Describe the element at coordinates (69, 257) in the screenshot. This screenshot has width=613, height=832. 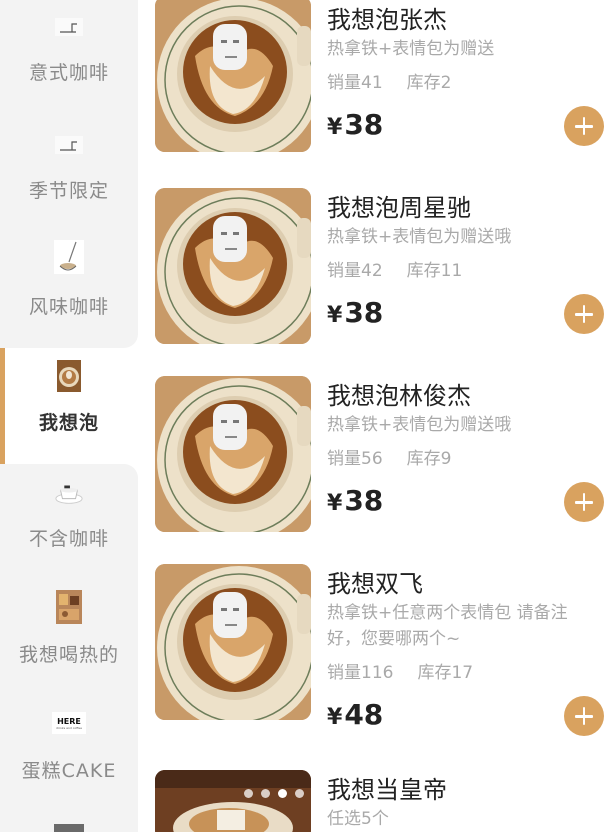
I see `pour-coffee-icon` at that location.